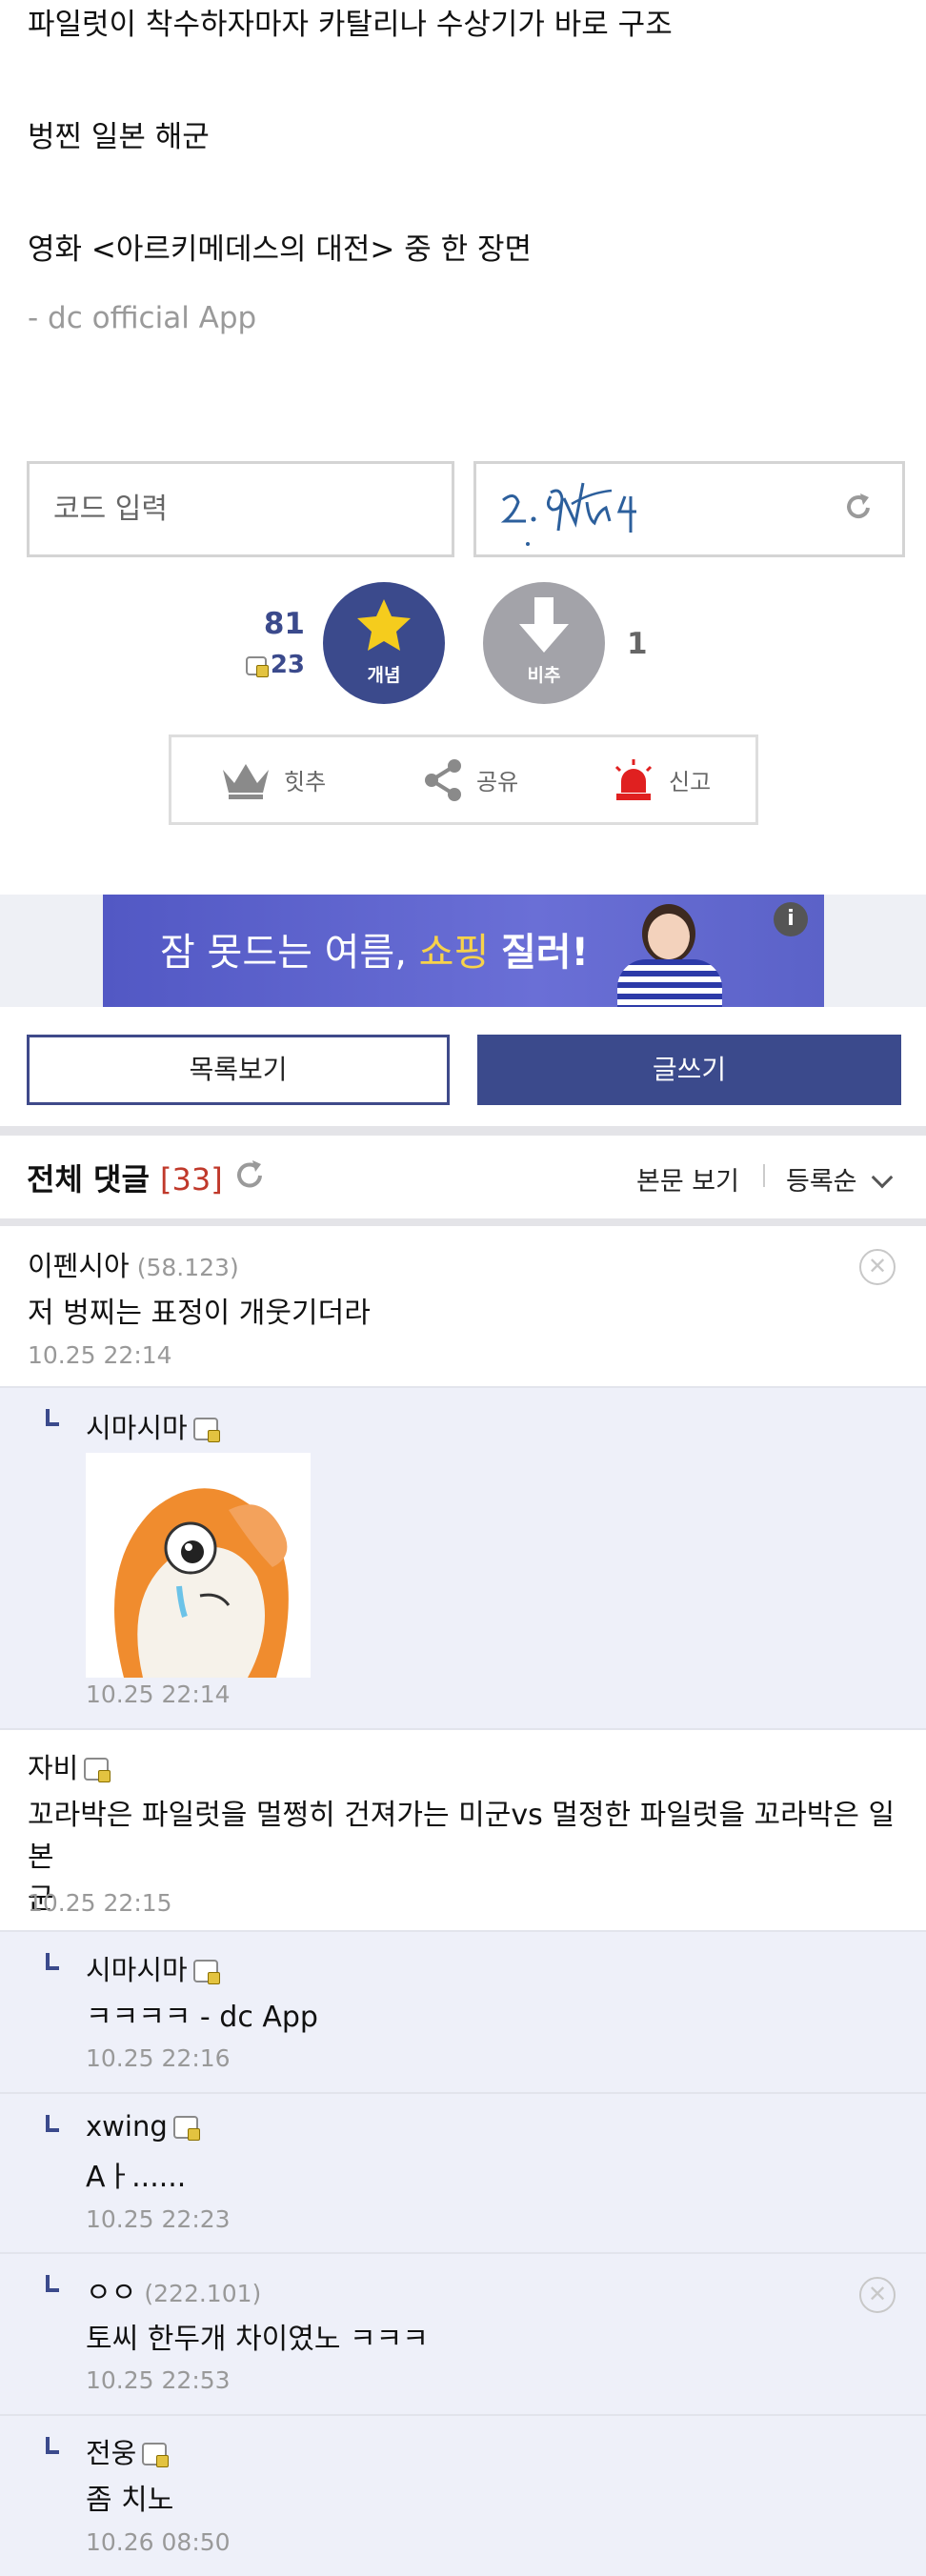 The height and width of the screenshot is (2576, 926). What do you see at coordinates (257, 2339) in the screenshot?
I see `comment-text: 토씨 한두개 차이였노 ㅋㅋㅋ` at bounding box center [257, 2339].